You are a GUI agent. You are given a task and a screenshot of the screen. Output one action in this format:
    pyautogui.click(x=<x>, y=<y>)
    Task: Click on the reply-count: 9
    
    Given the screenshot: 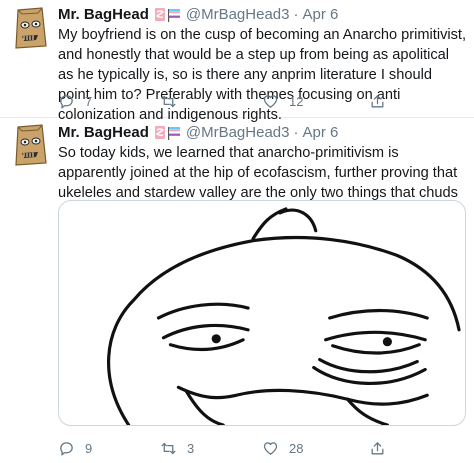 What is the action you would take?
    pyautogui.click(x=89, y=448)
    